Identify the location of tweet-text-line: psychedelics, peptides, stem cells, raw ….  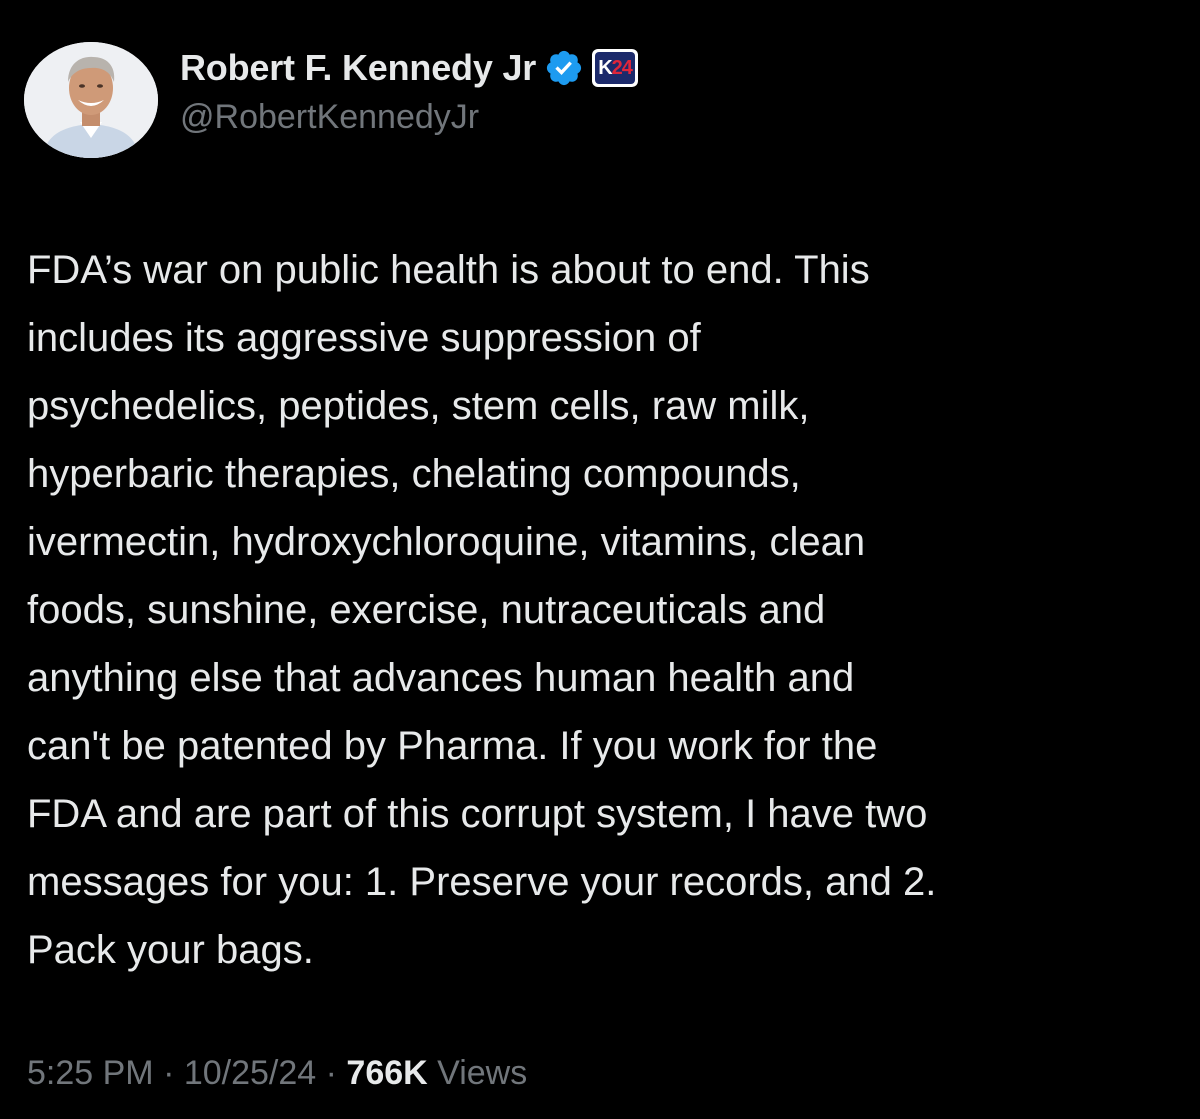
(418, 406).